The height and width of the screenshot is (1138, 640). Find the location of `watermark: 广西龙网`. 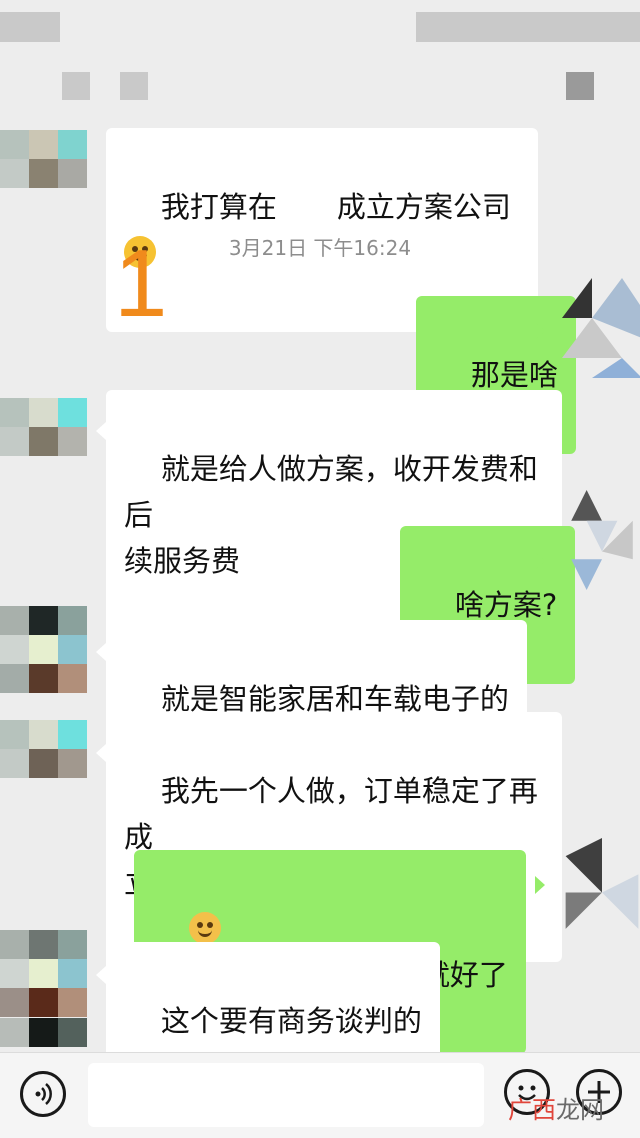

watermark: 广西龙网 is located at coordinates (556, 1107).